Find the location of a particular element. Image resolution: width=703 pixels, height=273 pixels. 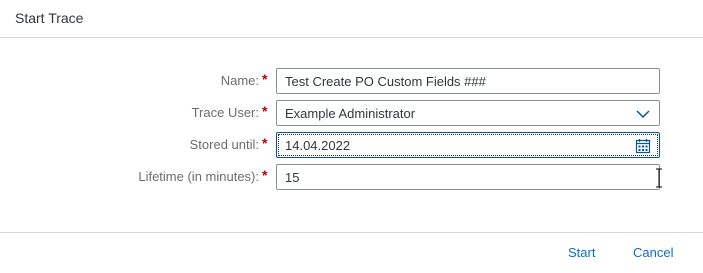

trace-user-select: Example Administrator is located at coordinates (468, 113).